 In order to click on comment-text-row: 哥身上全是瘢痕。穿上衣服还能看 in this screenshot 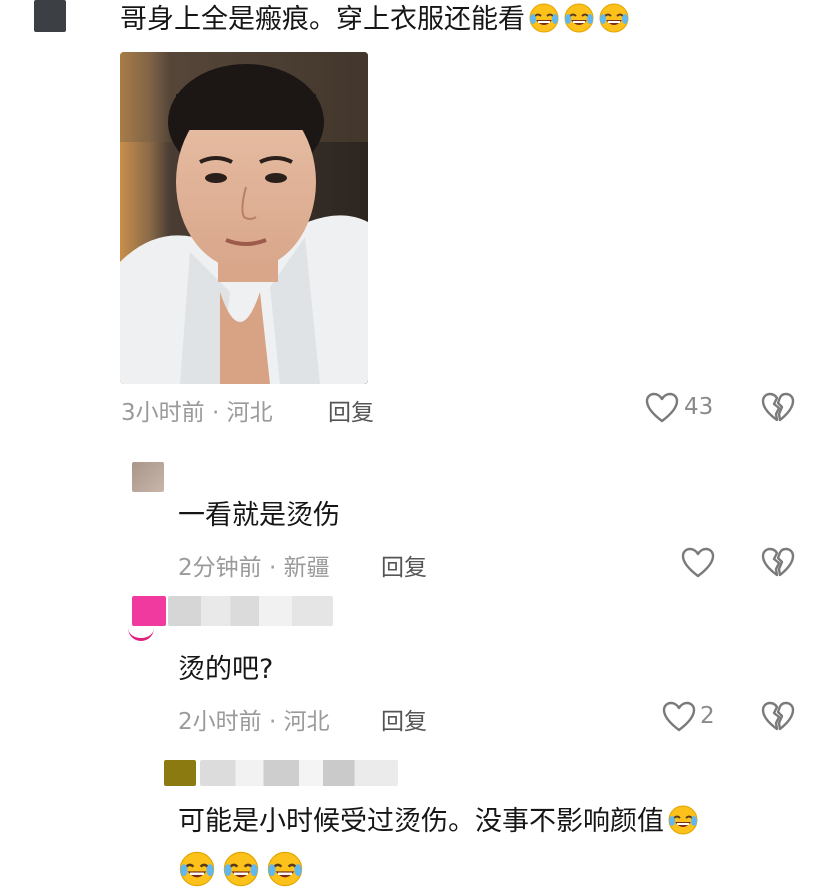, I will do `click(375, 20)`.